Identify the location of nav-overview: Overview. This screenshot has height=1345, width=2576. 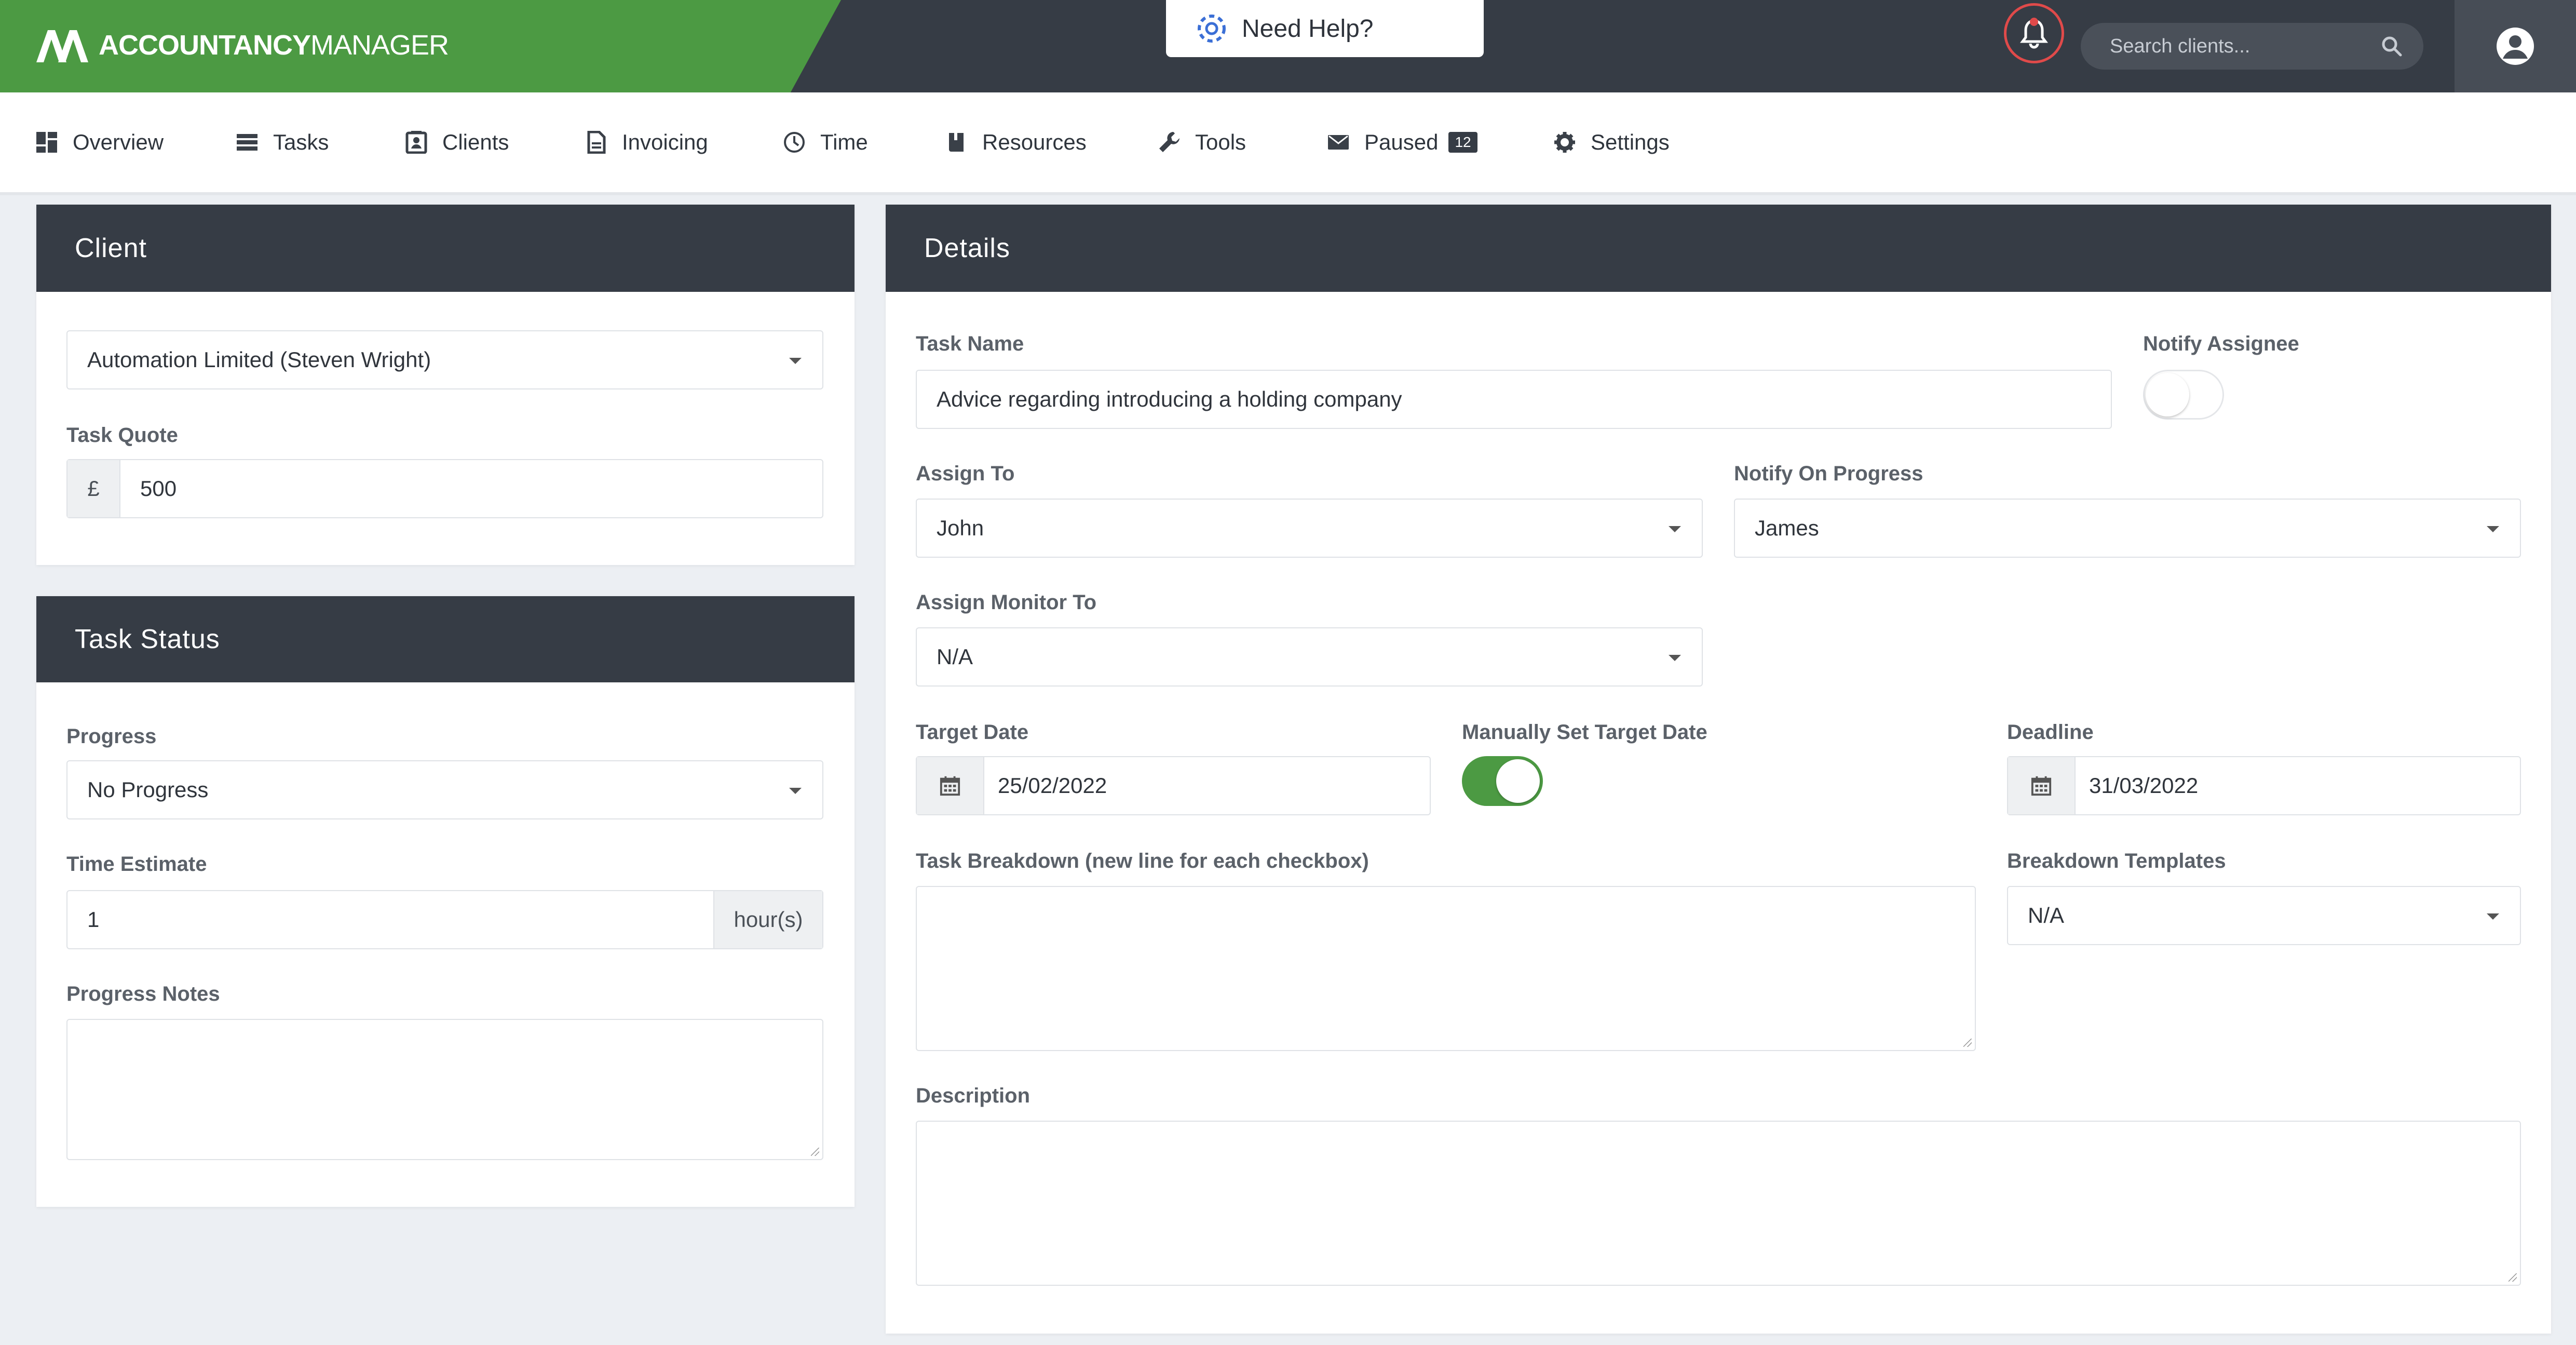
(99, 142).